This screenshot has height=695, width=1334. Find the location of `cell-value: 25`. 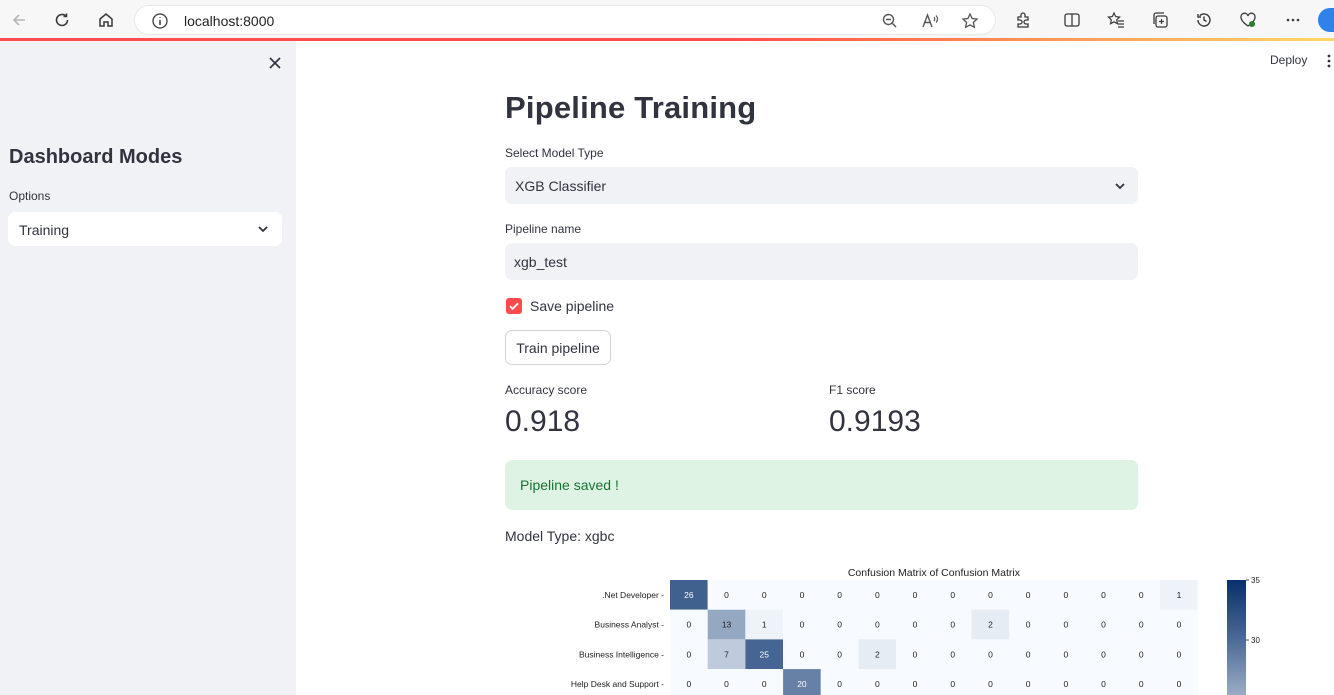

cell-value: 25 is located at coordinates (765, 654).